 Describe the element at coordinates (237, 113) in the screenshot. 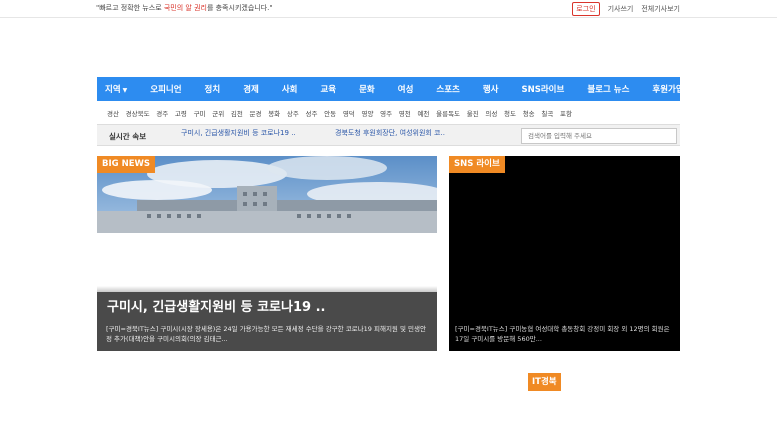

I see `region-link: 김천` at that location.